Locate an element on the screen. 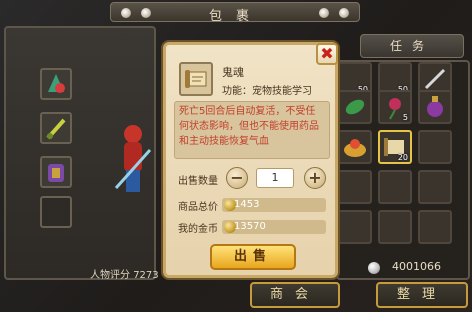 Image resolution: width=472 pixels, height=312 pixels. bowl-icon is located at coordinates (355, 148).